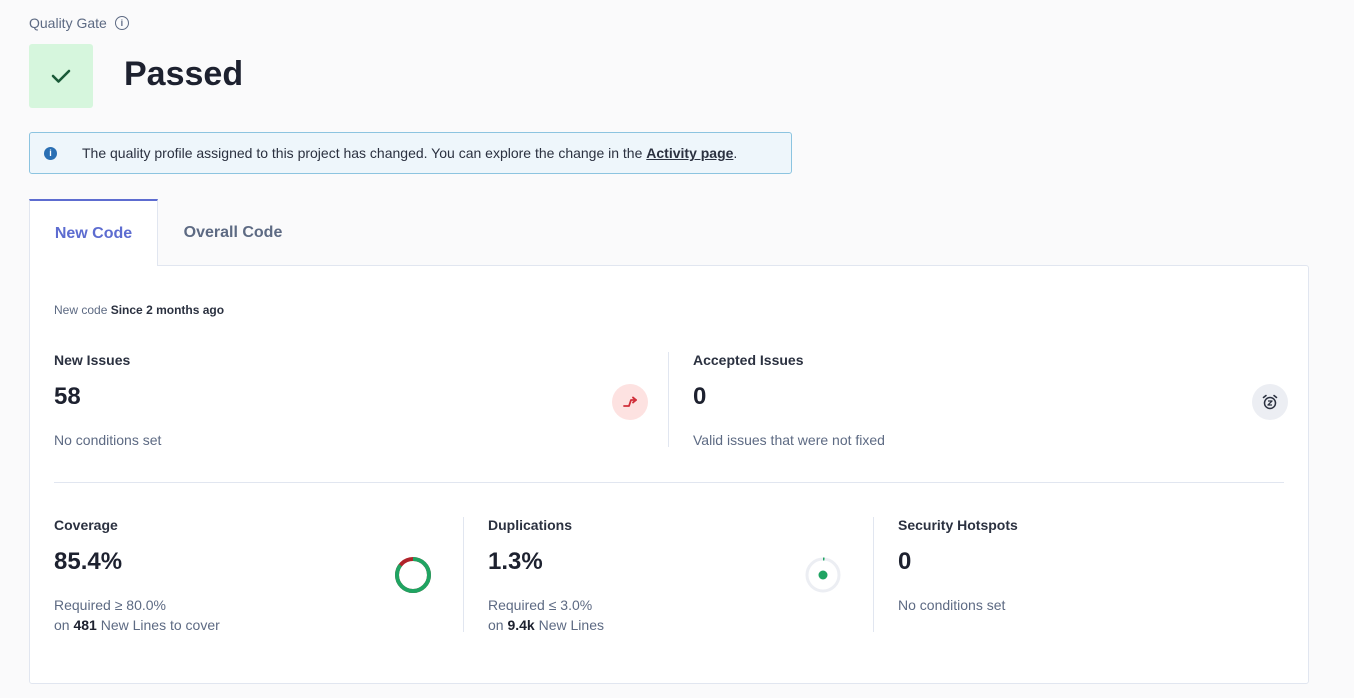 The image size is (1354, 698). What do you see at coordinates (958, 525) in the screenshot?
I see `security-hotspots-title: Security Hotspots` at bounding box center [958, 525].